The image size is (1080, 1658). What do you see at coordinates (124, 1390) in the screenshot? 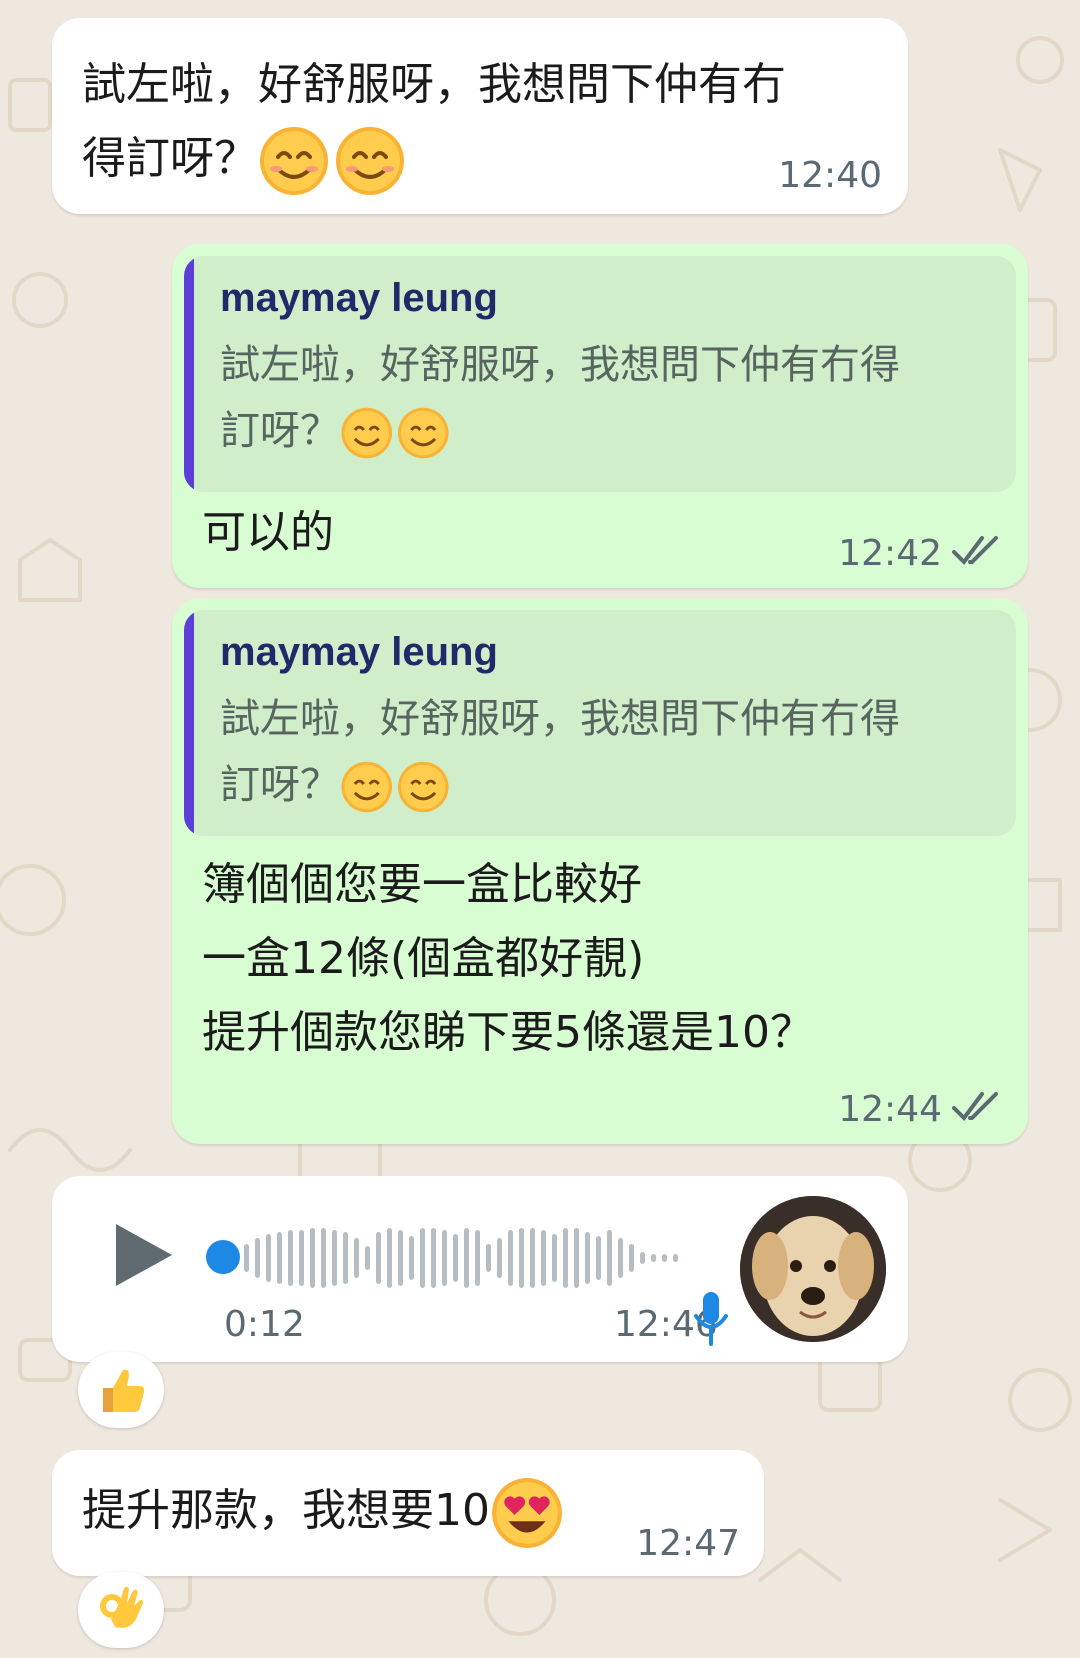
I see `thumbs-up-icon` at bounding box center [124, 1390].